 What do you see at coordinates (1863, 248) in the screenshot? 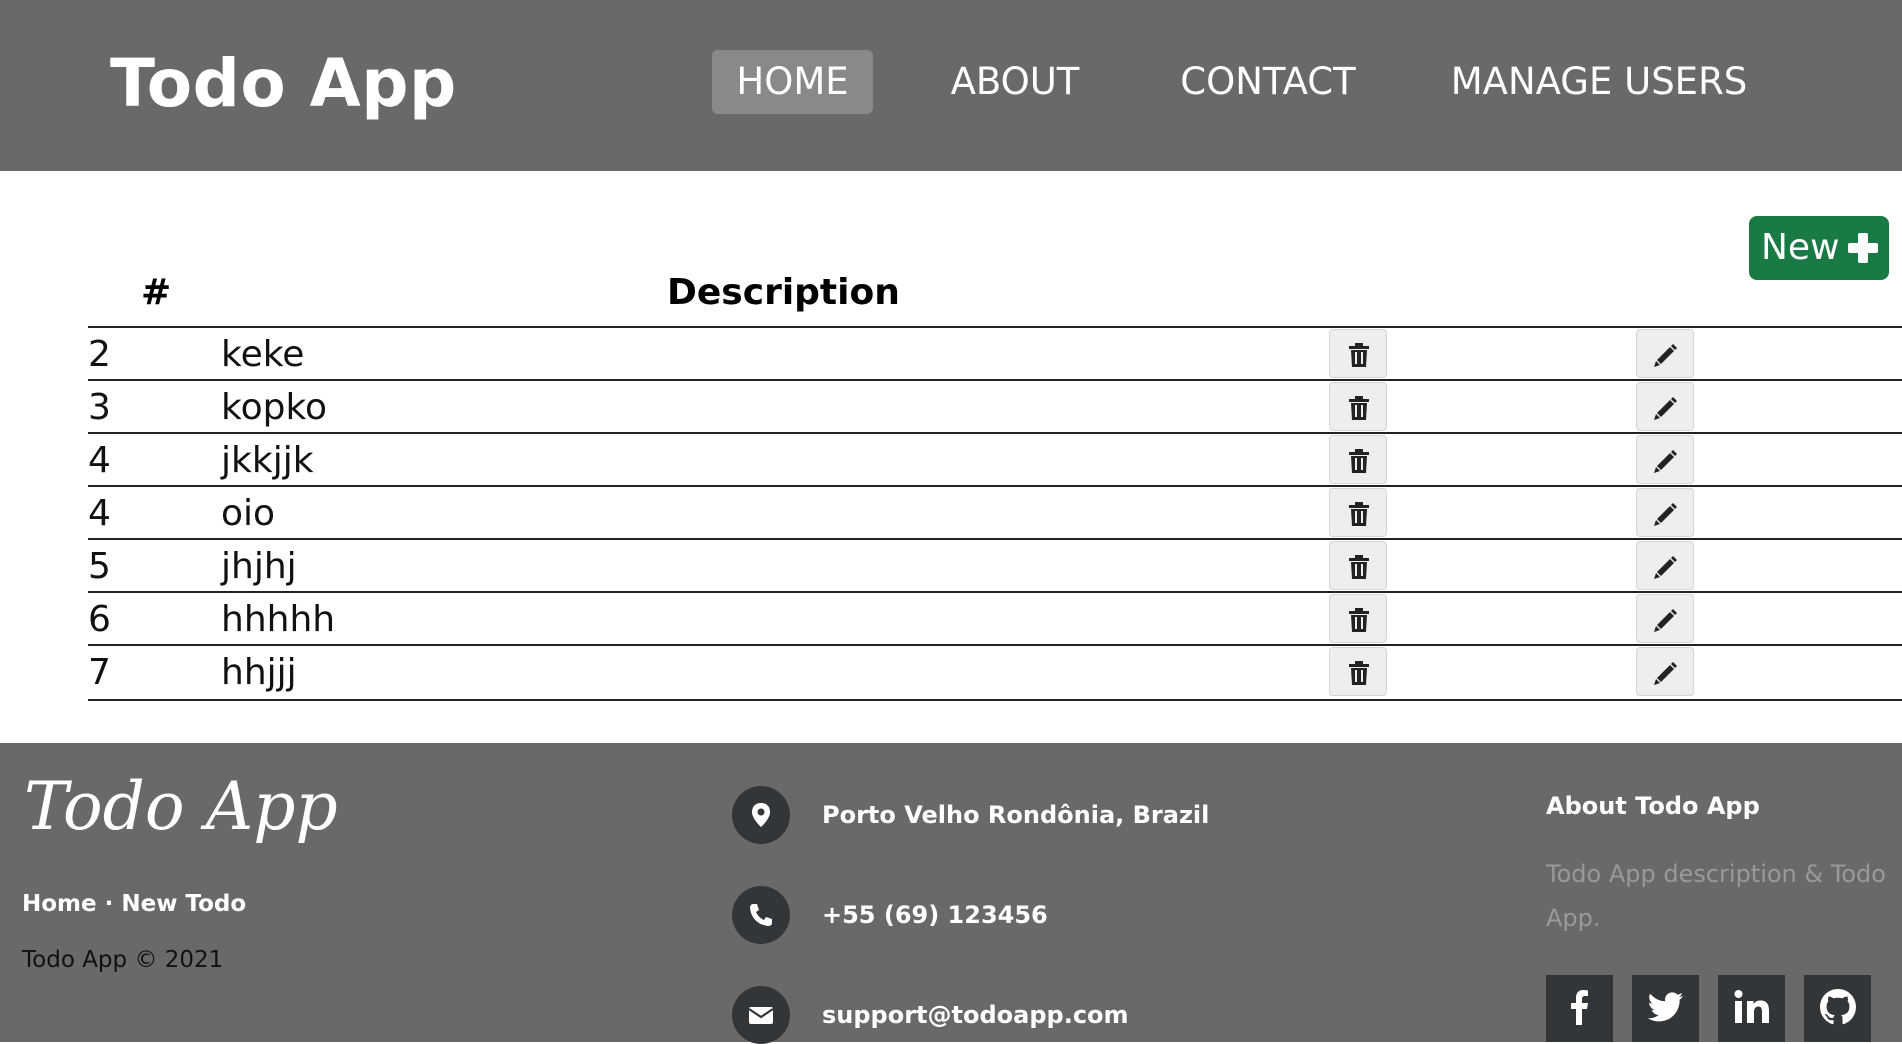
I see `plus-icon` at bounding box center [1863, 248].